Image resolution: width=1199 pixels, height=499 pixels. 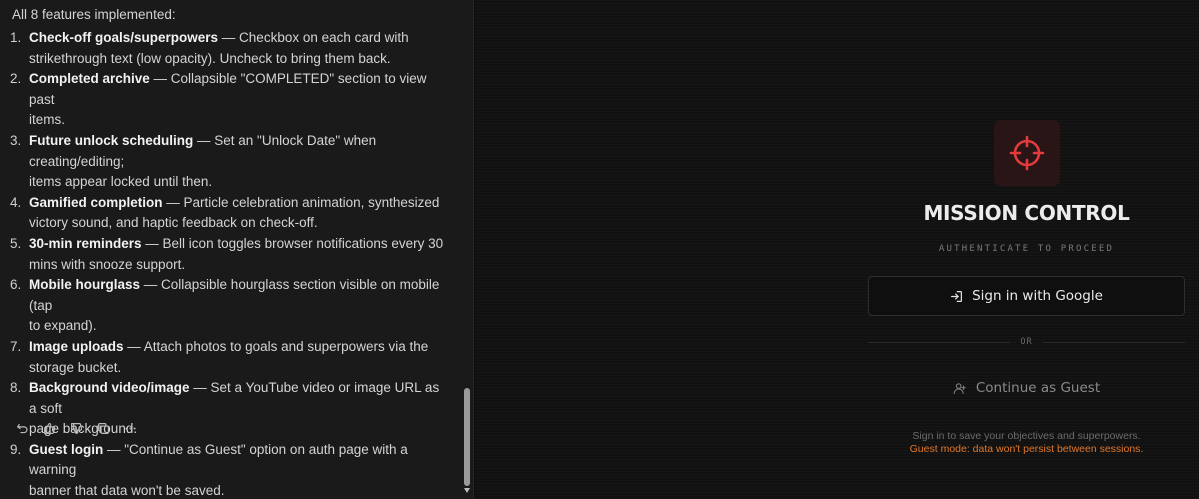 What do you see at coordinates (96, 202) in the screenshot?
I see `feature-title: Gamified completion` at bounding box center [96, 202].